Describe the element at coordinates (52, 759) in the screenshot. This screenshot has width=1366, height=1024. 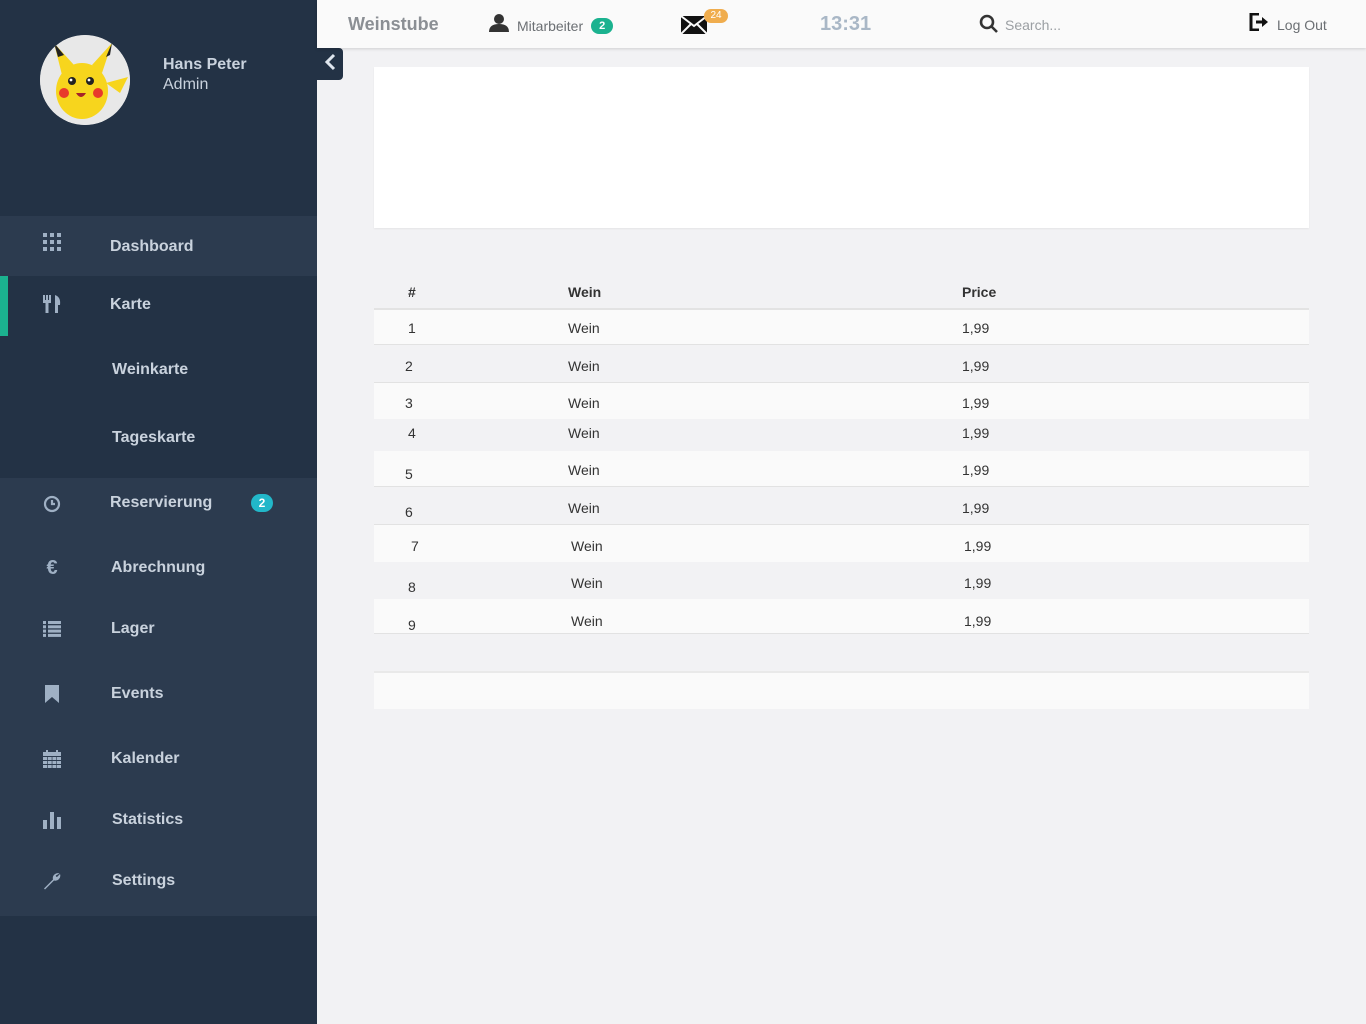
I see `calendar-icon` at that location.